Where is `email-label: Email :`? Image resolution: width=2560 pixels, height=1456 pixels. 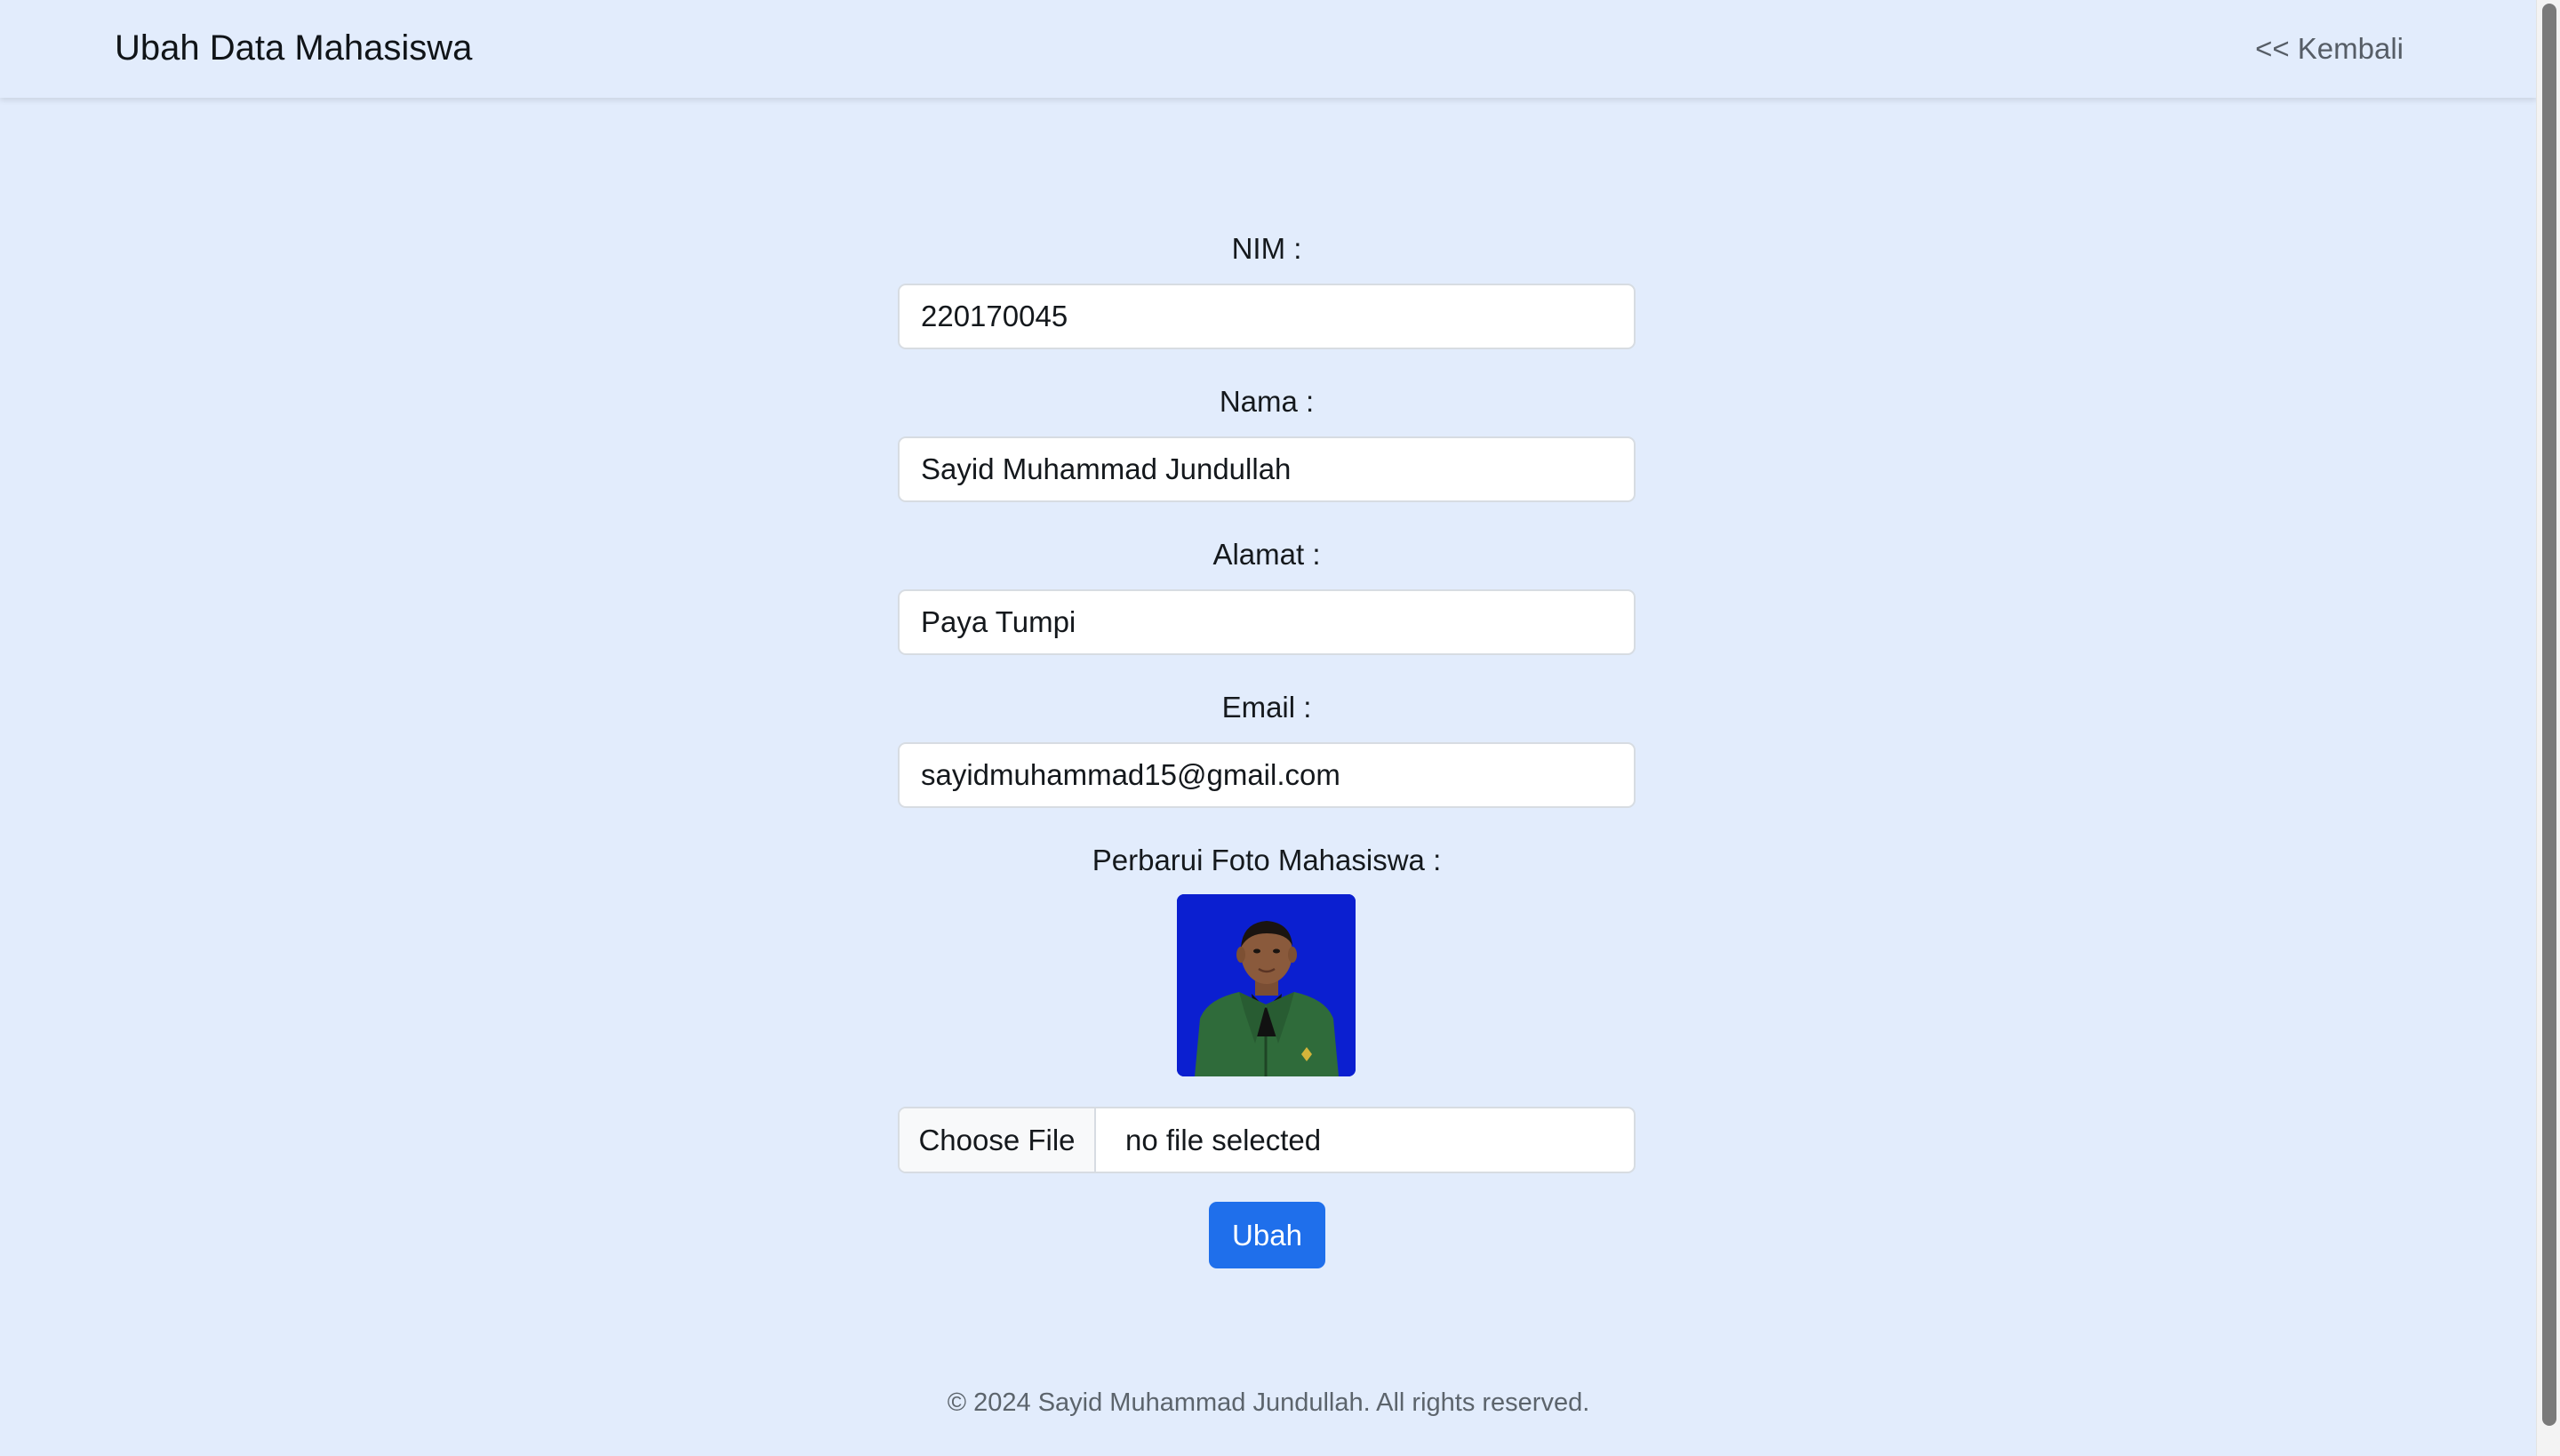
email-label: Email : is located at coordinates (1266, 707).